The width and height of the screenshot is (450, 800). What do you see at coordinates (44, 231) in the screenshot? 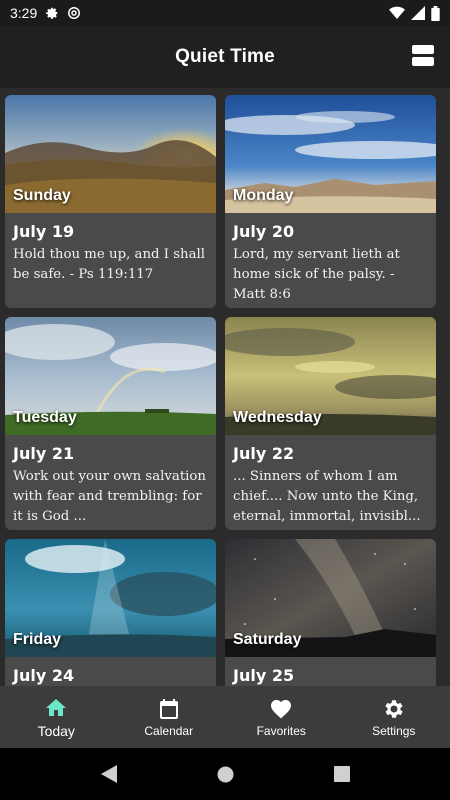
I see `card-date: July 19` at bounding box center [44, 231].